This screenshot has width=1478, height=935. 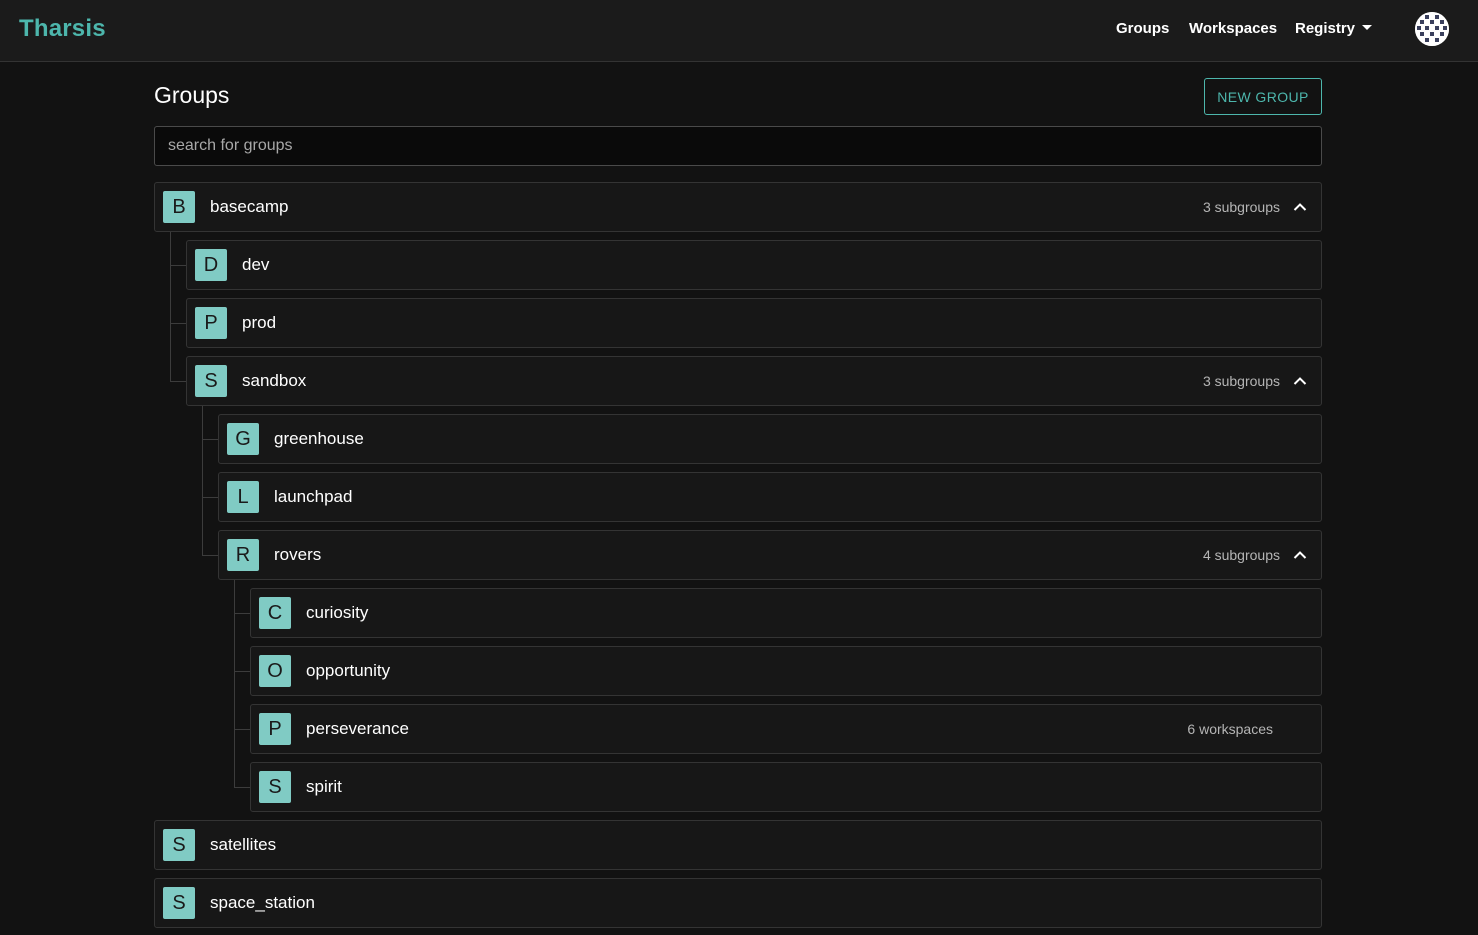 I want to click on top-navigation-bar: Tharsis Groups Workspaces Registry, so click(x=739, y=31).